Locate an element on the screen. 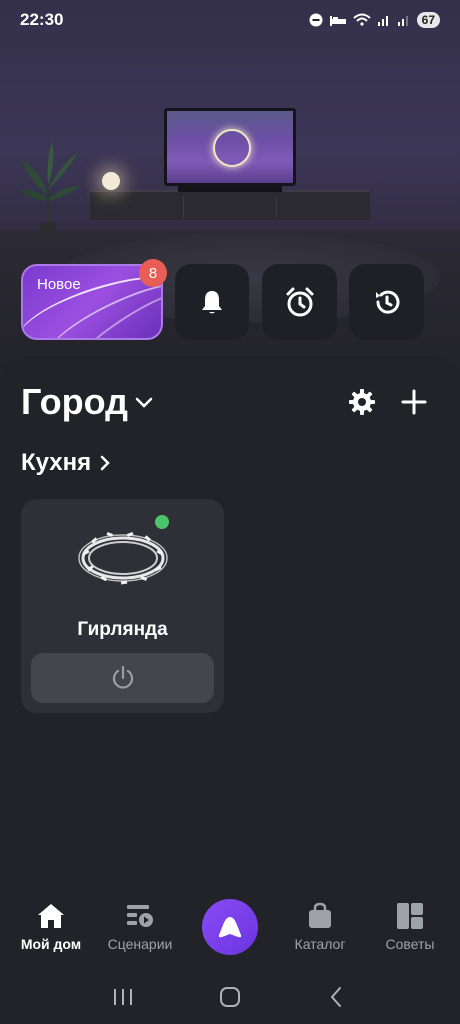  recent-apps-icon is located at coordinates (123, 997).